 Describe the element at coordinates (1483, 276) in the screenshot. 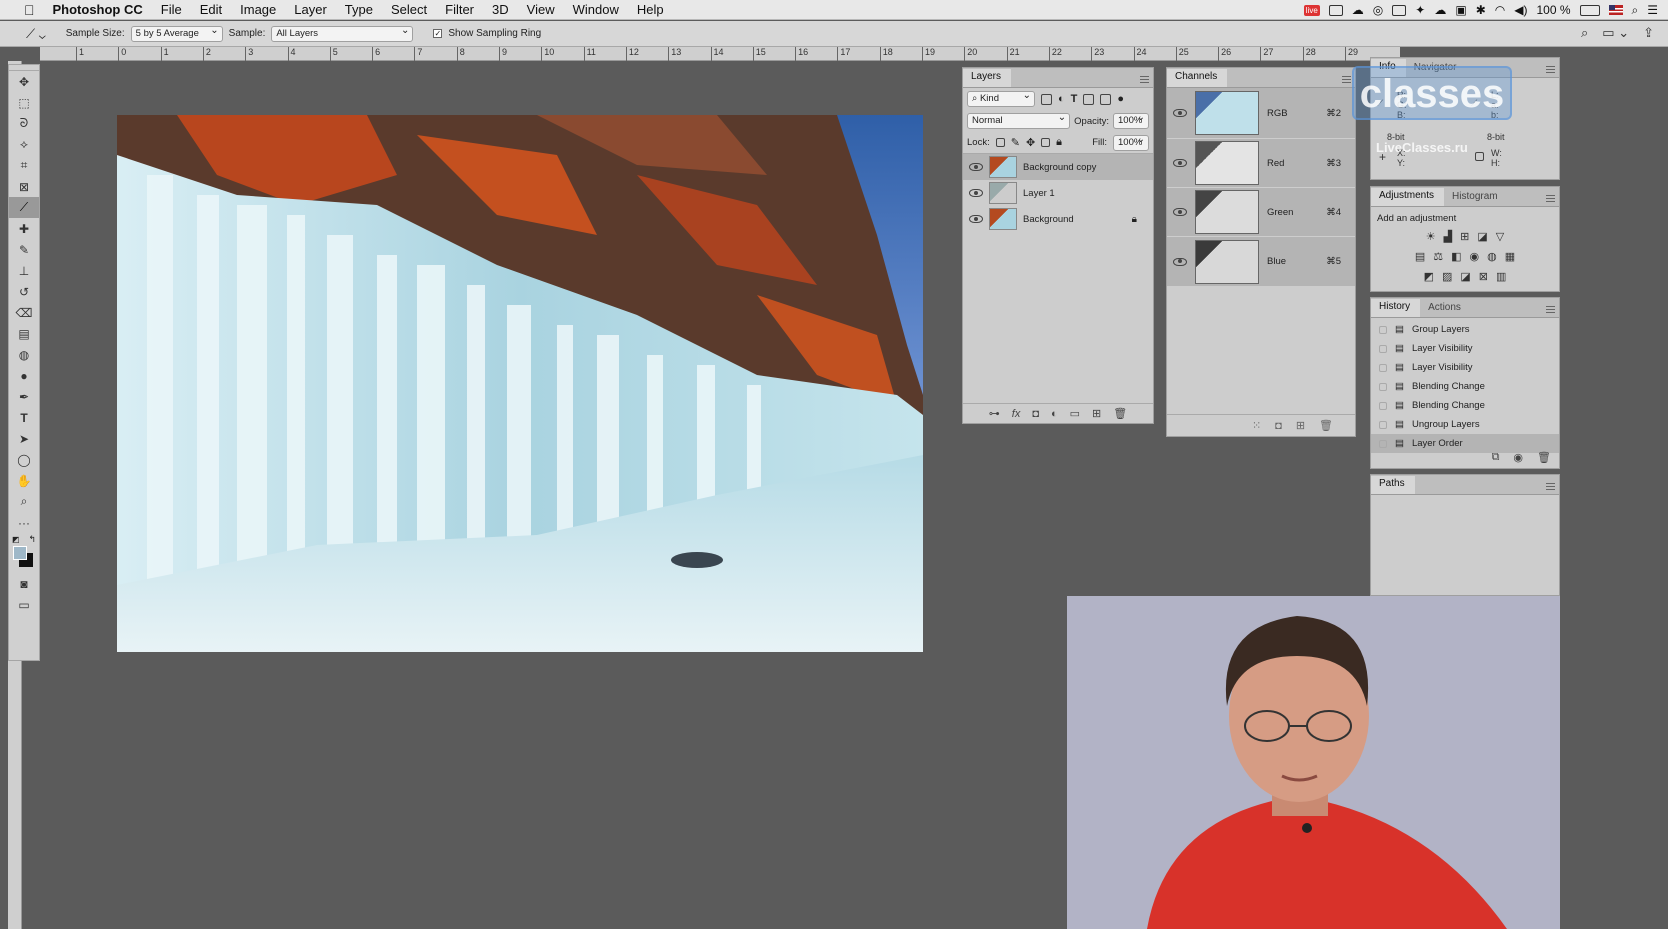

I see `selective-color-icon: ⊠` at that location.